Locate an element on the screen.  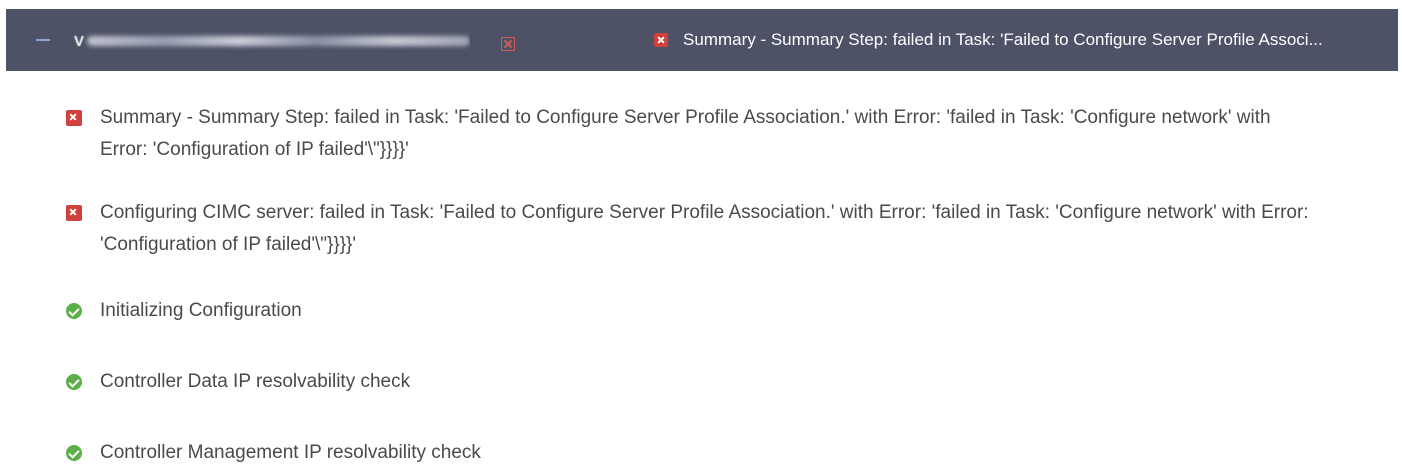
task-name-initial: V is located at coordinates (79, 41).